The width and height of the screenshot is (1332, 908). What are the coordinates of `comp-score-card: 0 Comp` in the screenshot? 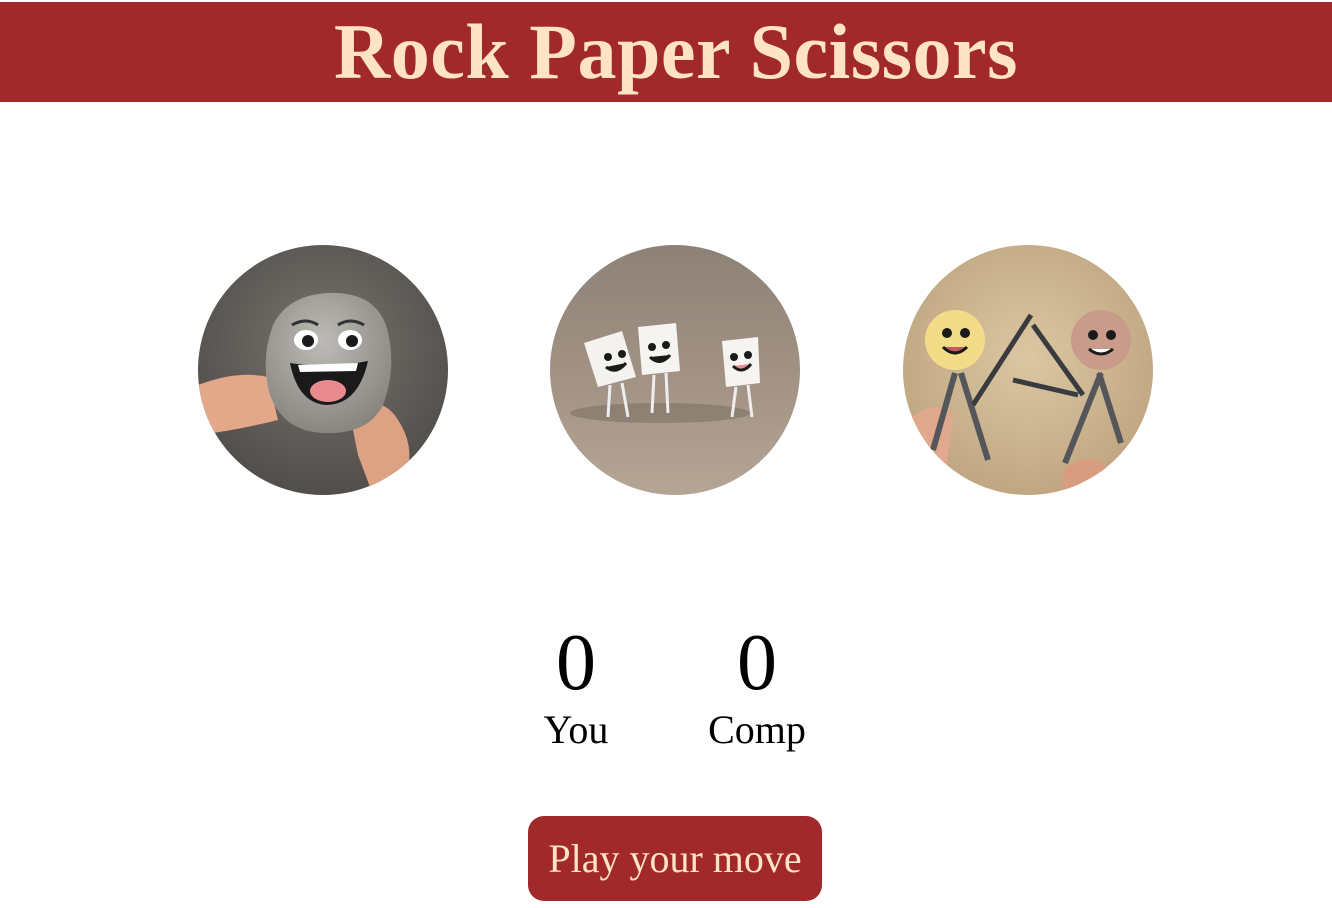 It's located at (757, 687).